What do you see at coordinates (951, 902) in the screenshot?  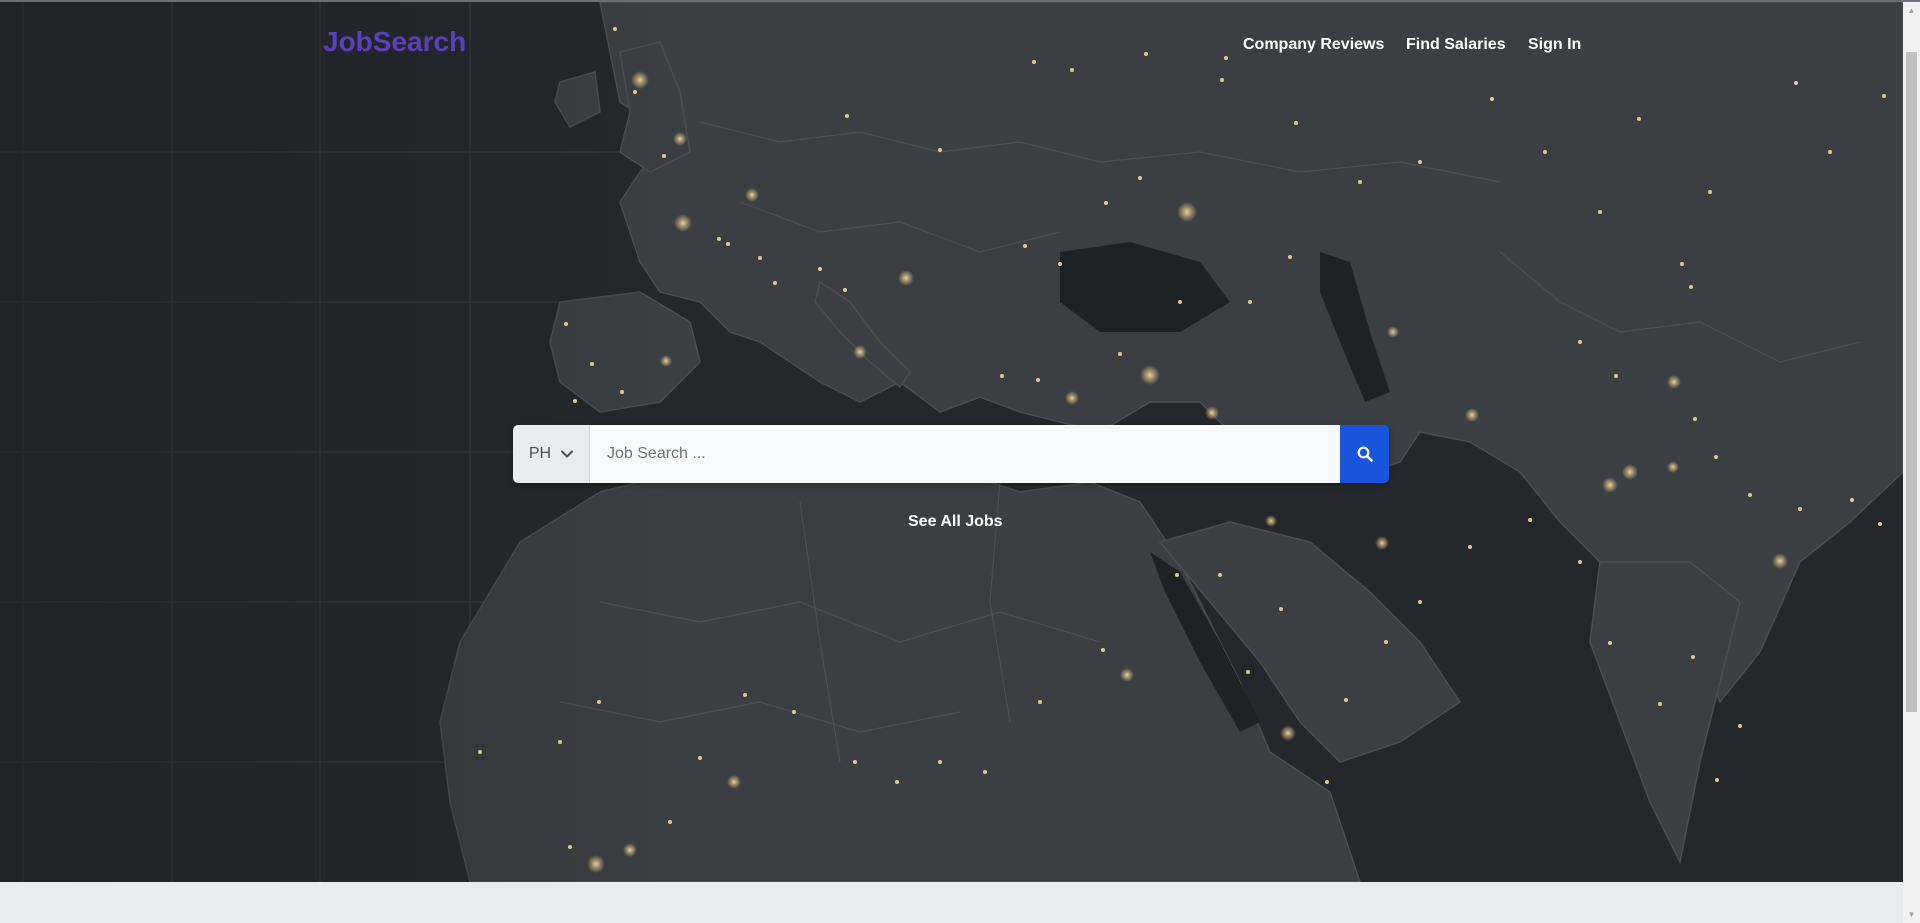 I see `content-section-below-fold` at bounding box center [951, 902].